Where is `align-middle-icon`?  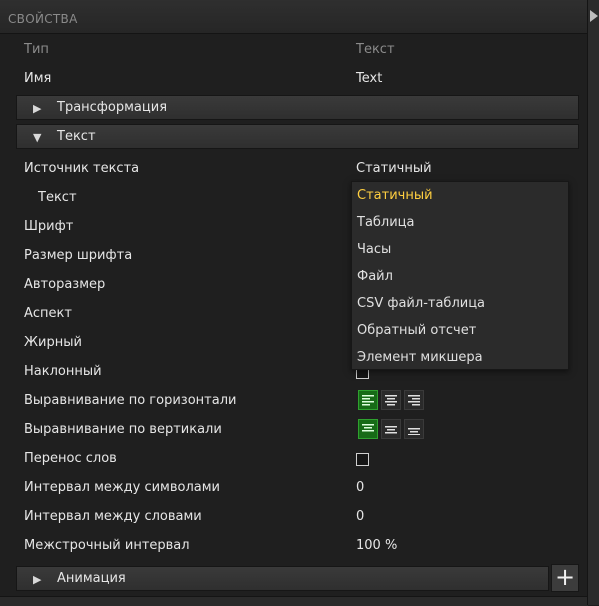
align-middle-icon is located at coordinates (391, 430).